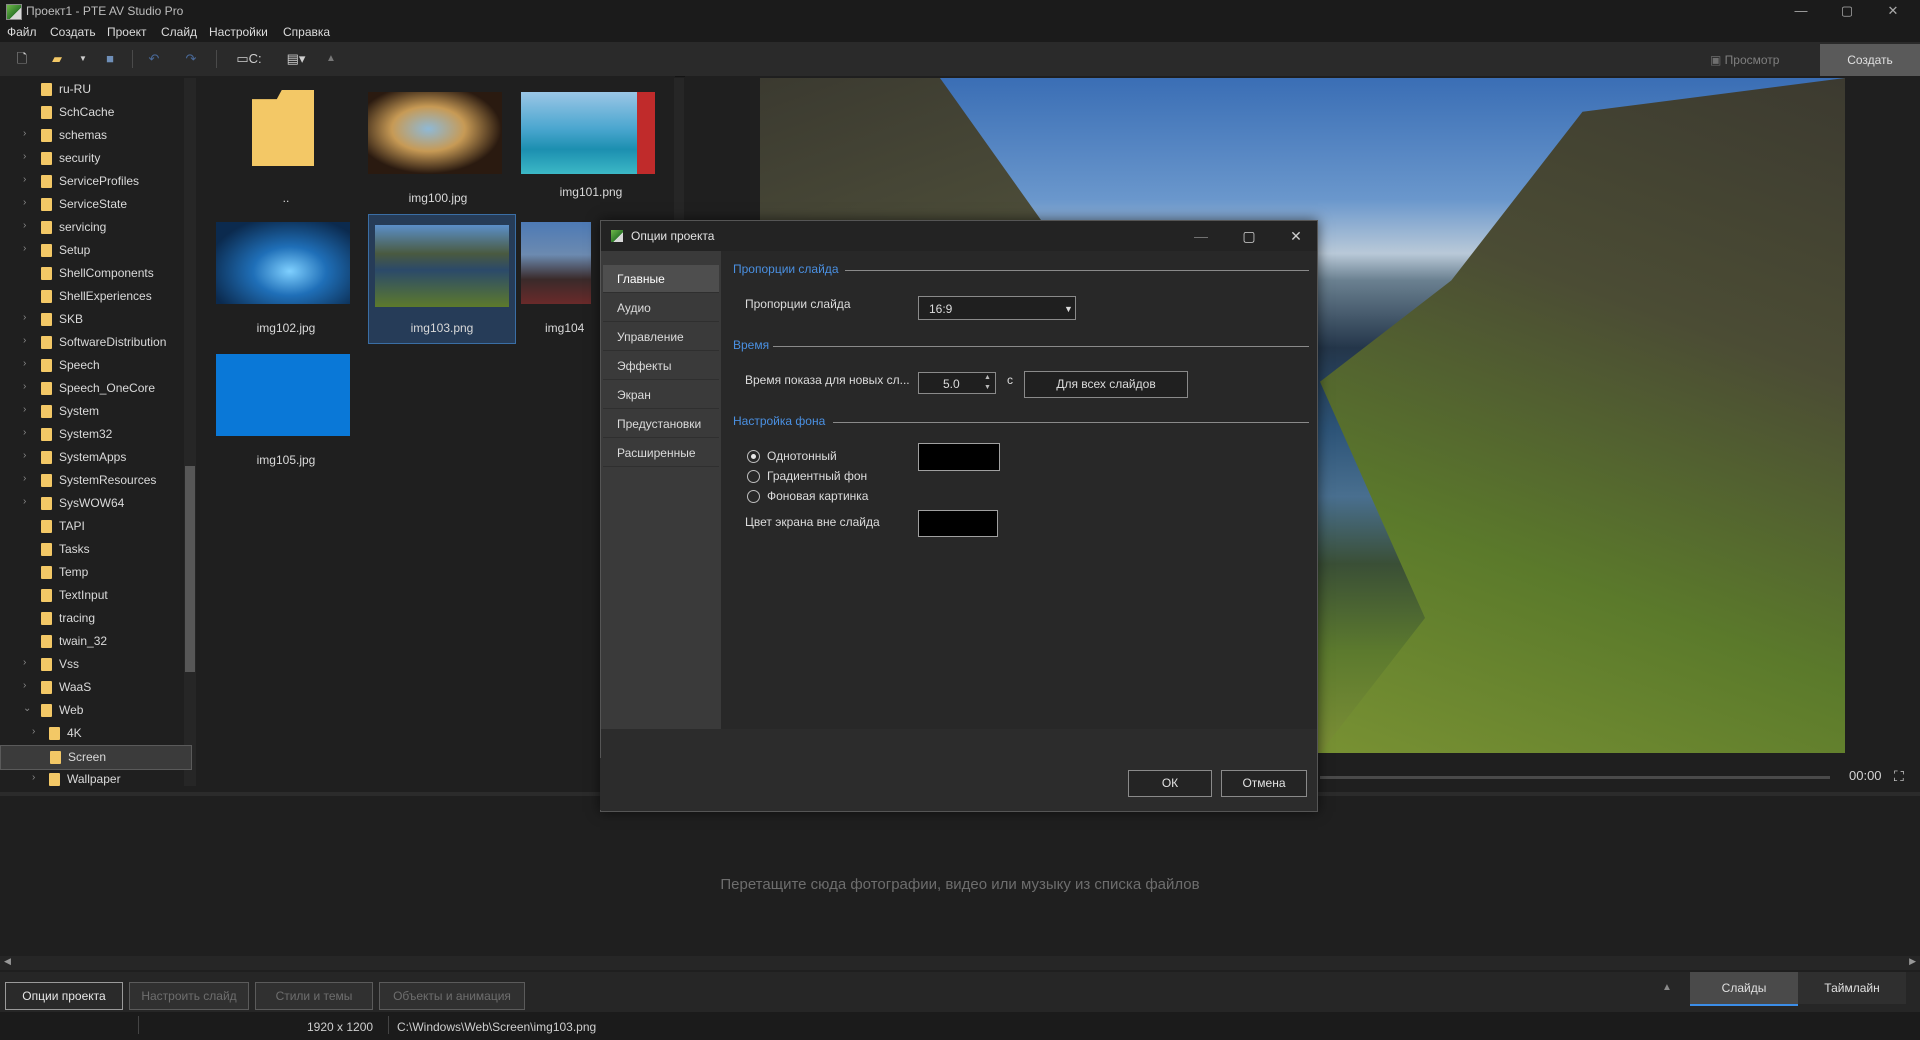  I want to click on duration-stepper: ▲ ▼, so click(987, 383).